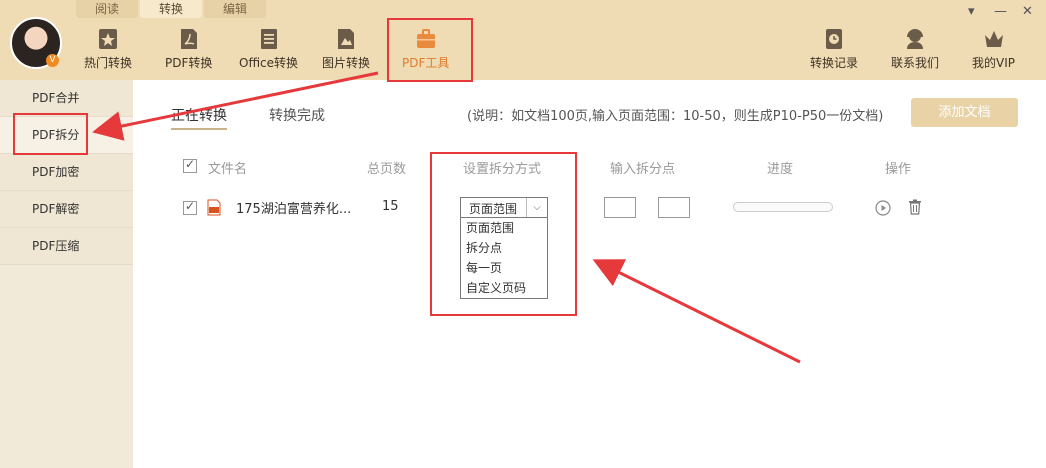 Image resolution: width=1046 pixels, height=468 pixels. I want to click on sidebar: PDF合并 PDF拆分 PDF加密 PDF解密 PDF压缩, so click(66, 274).